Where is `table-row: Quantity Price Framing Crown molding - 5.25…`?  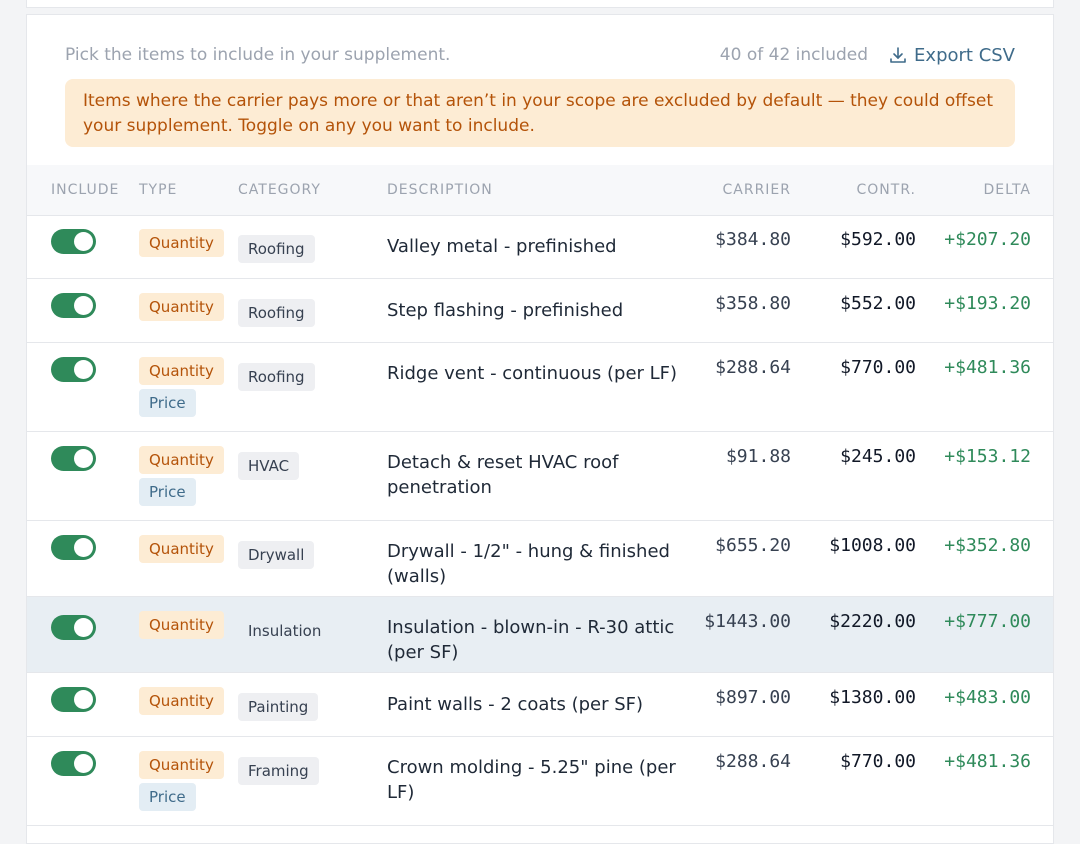 table-row: Quantity Price Framing Crown molding - 5.25… is located at coordinates (540, 781).